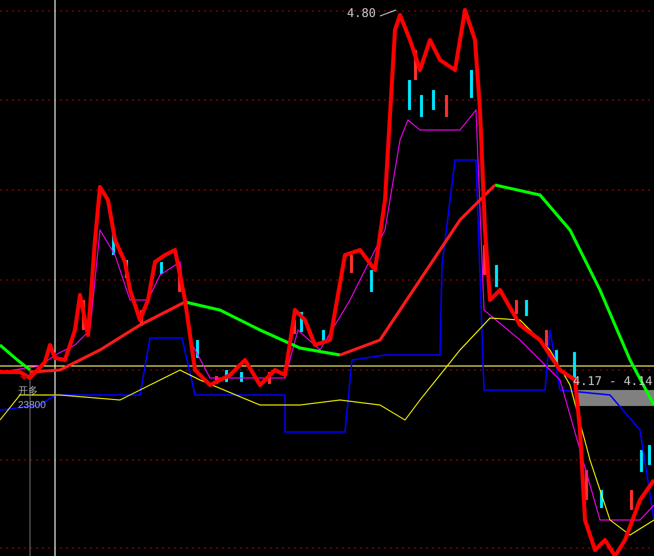  Describe the element at coordinates (361, 13) in the screenshot. I see `high-price-label: 4.80` at that location.